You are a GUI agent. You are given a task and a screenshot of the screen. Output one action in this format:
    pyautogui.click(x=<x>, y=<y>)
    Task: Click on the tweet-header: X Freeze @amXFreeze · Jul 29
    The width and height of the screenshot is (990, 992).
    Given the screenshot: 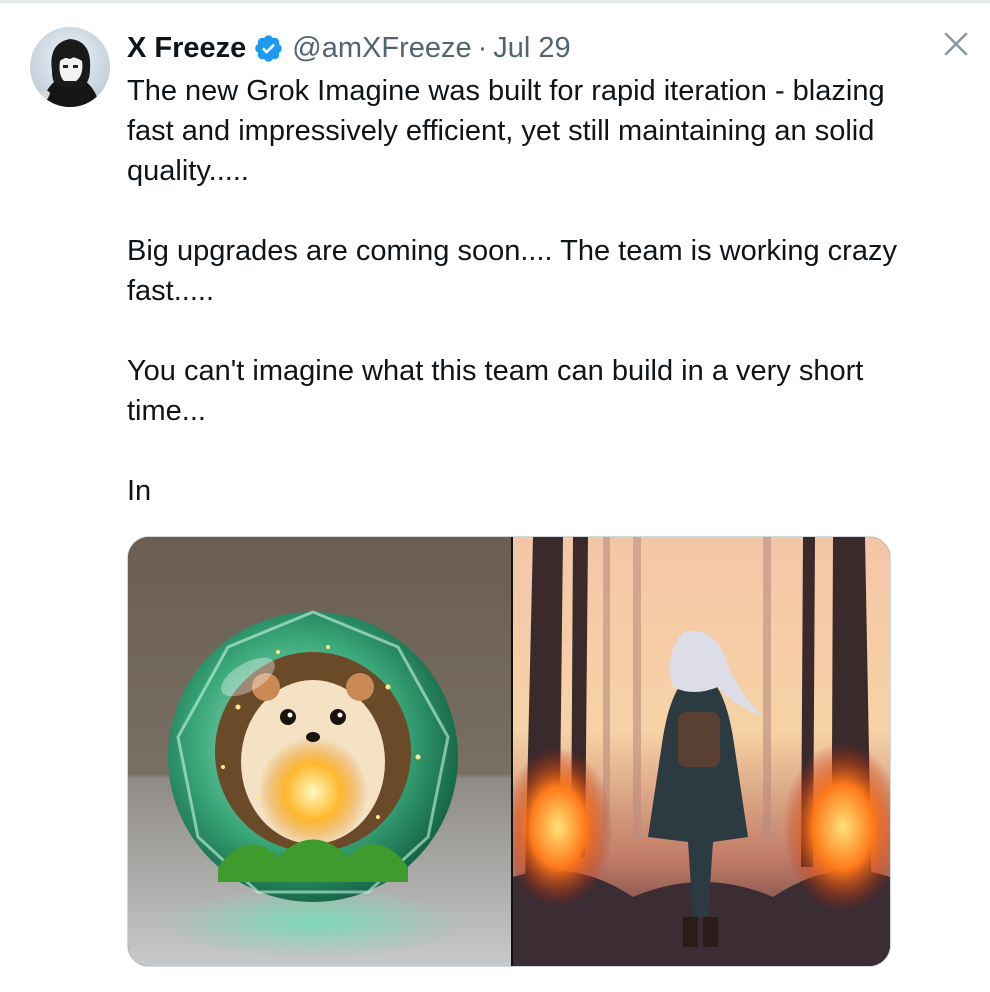 What is the action you would take?
    pyautogui.click(x=349, y=48)
    